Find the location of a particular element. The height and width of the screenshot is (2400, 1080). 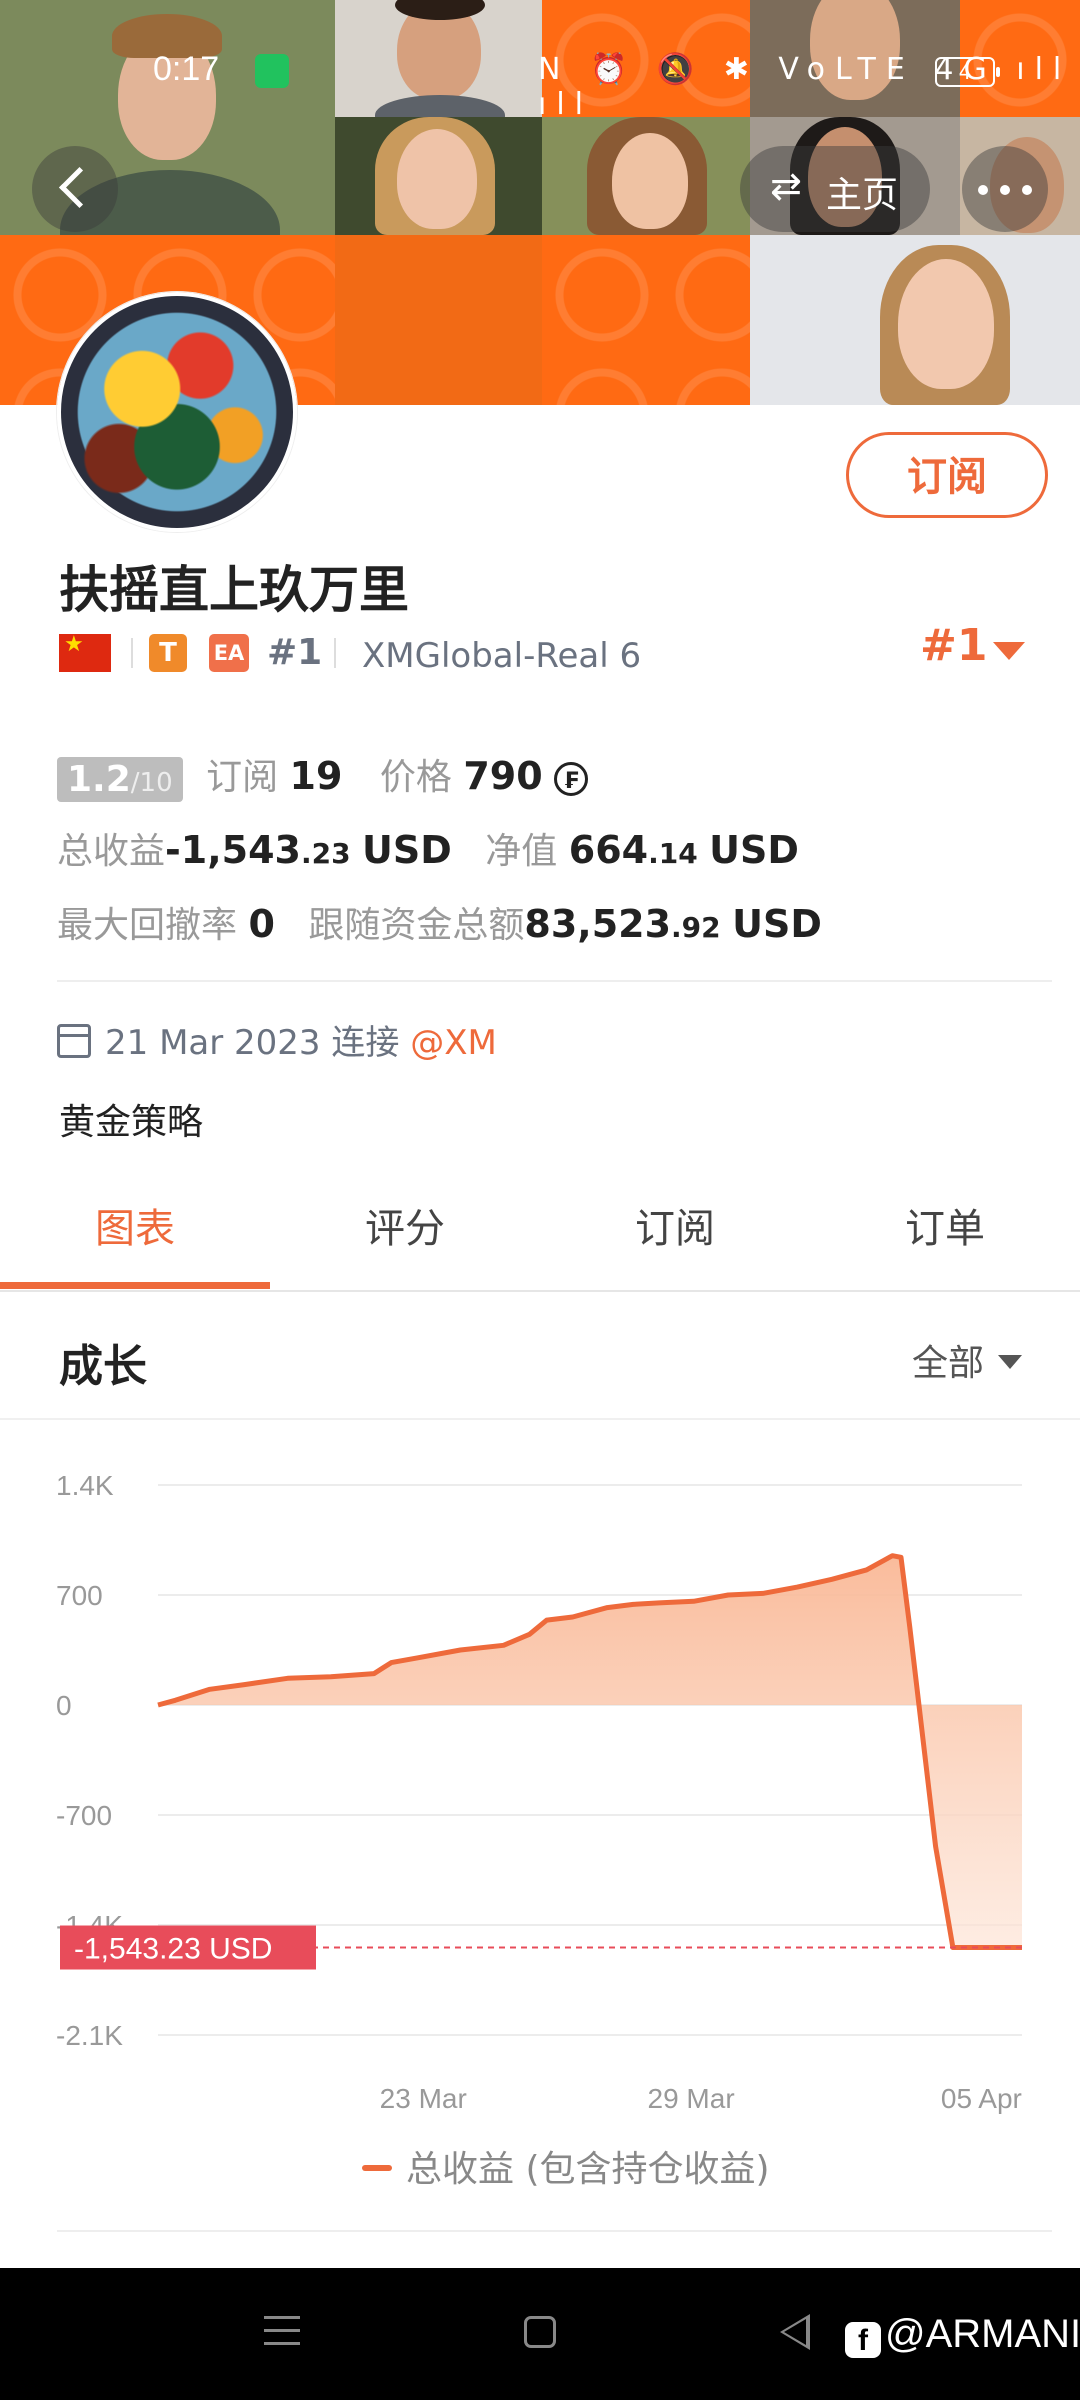

rank-dropdown: #1 is located at coordinates (972, 645).